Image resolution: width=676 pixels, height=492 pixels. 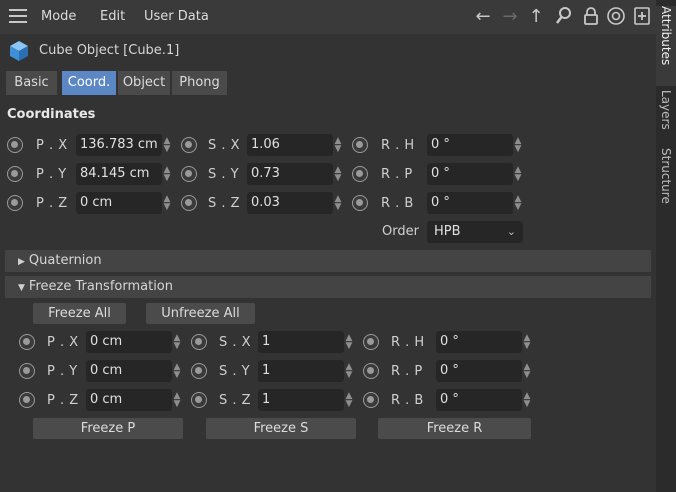 What do you see at coordinates (15, 174) in the screenshot?
I see `animate-py-radio` at bounding box center [15, 174].